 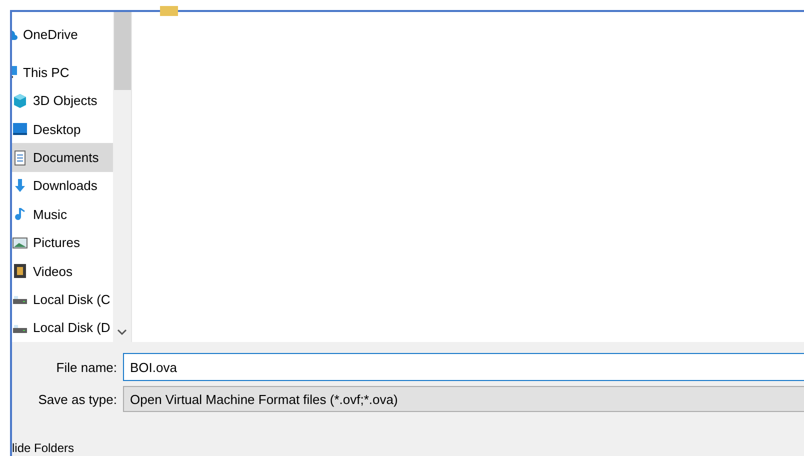 I want to click on document-icon, so click(x=20, y=158).